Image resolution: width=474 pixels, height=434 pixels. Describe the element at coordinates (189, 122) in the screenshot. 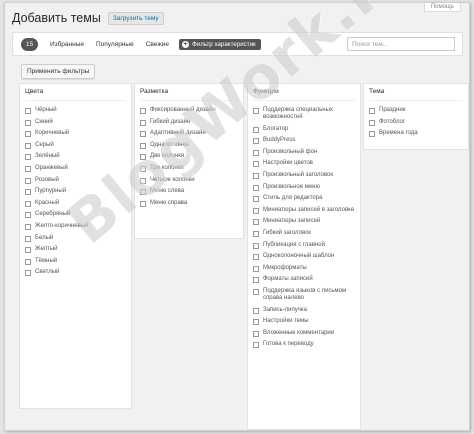

I see `filter-option: Гибкий дизайн` at that location.